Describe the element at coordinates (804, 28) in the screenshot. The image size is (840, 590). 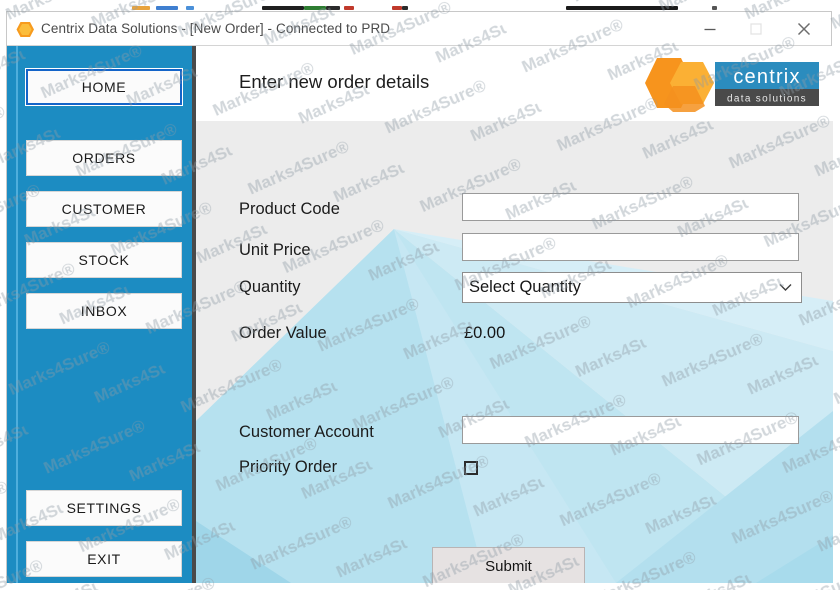
I see `close-button` at that location.